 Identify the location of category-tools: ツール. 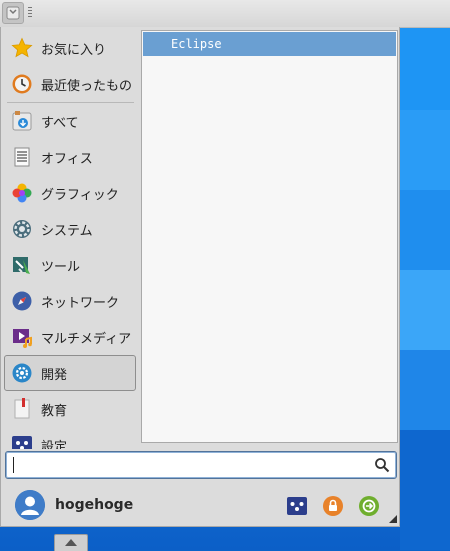
(70, 265).